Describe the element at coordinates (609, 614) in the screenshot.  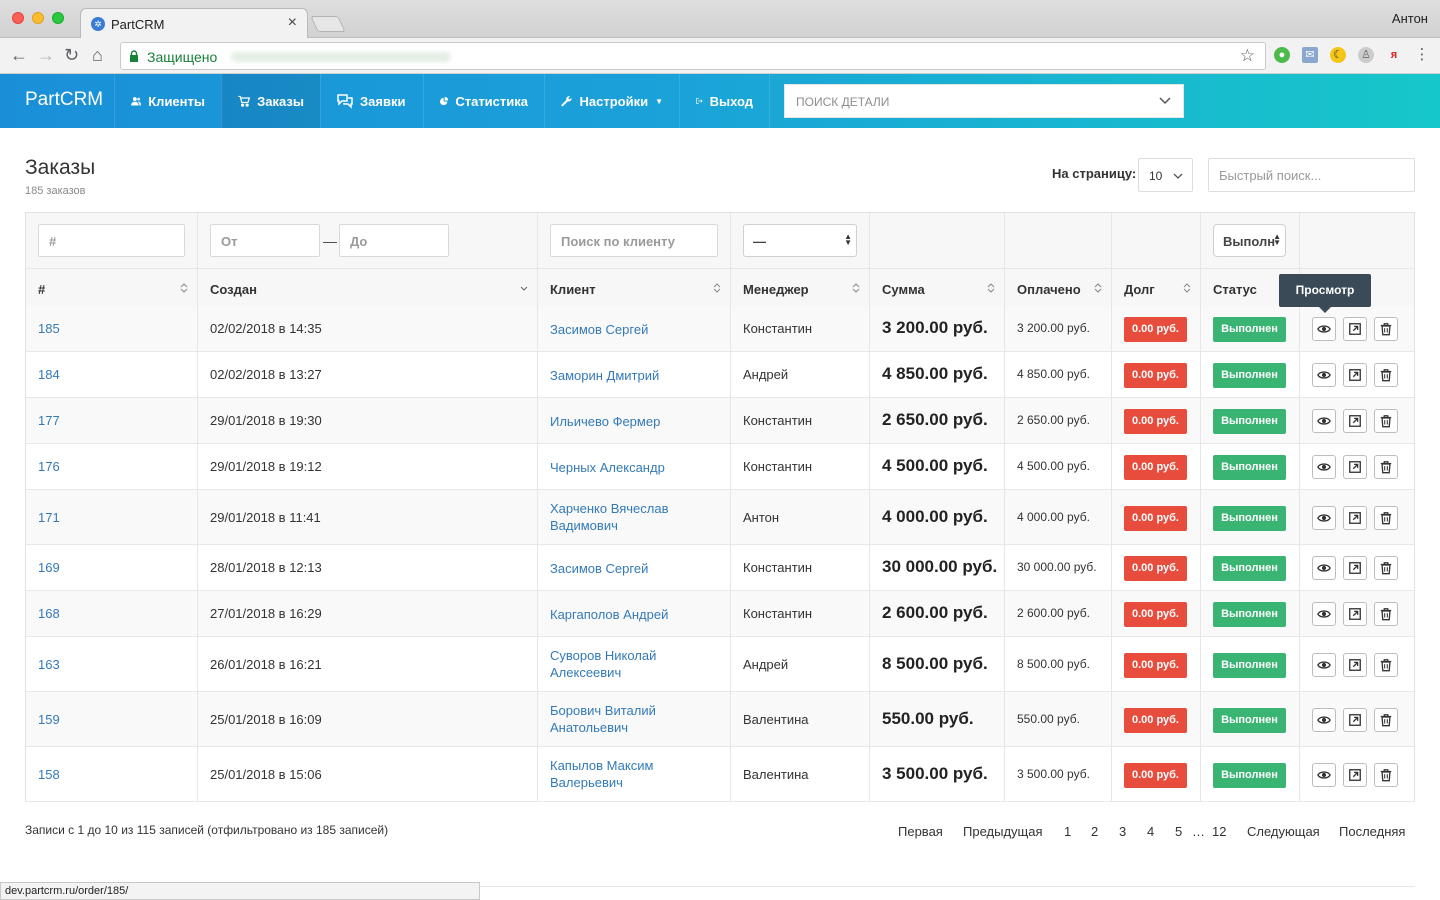
I see `client-link: Каргаполов Андрей` at that location.